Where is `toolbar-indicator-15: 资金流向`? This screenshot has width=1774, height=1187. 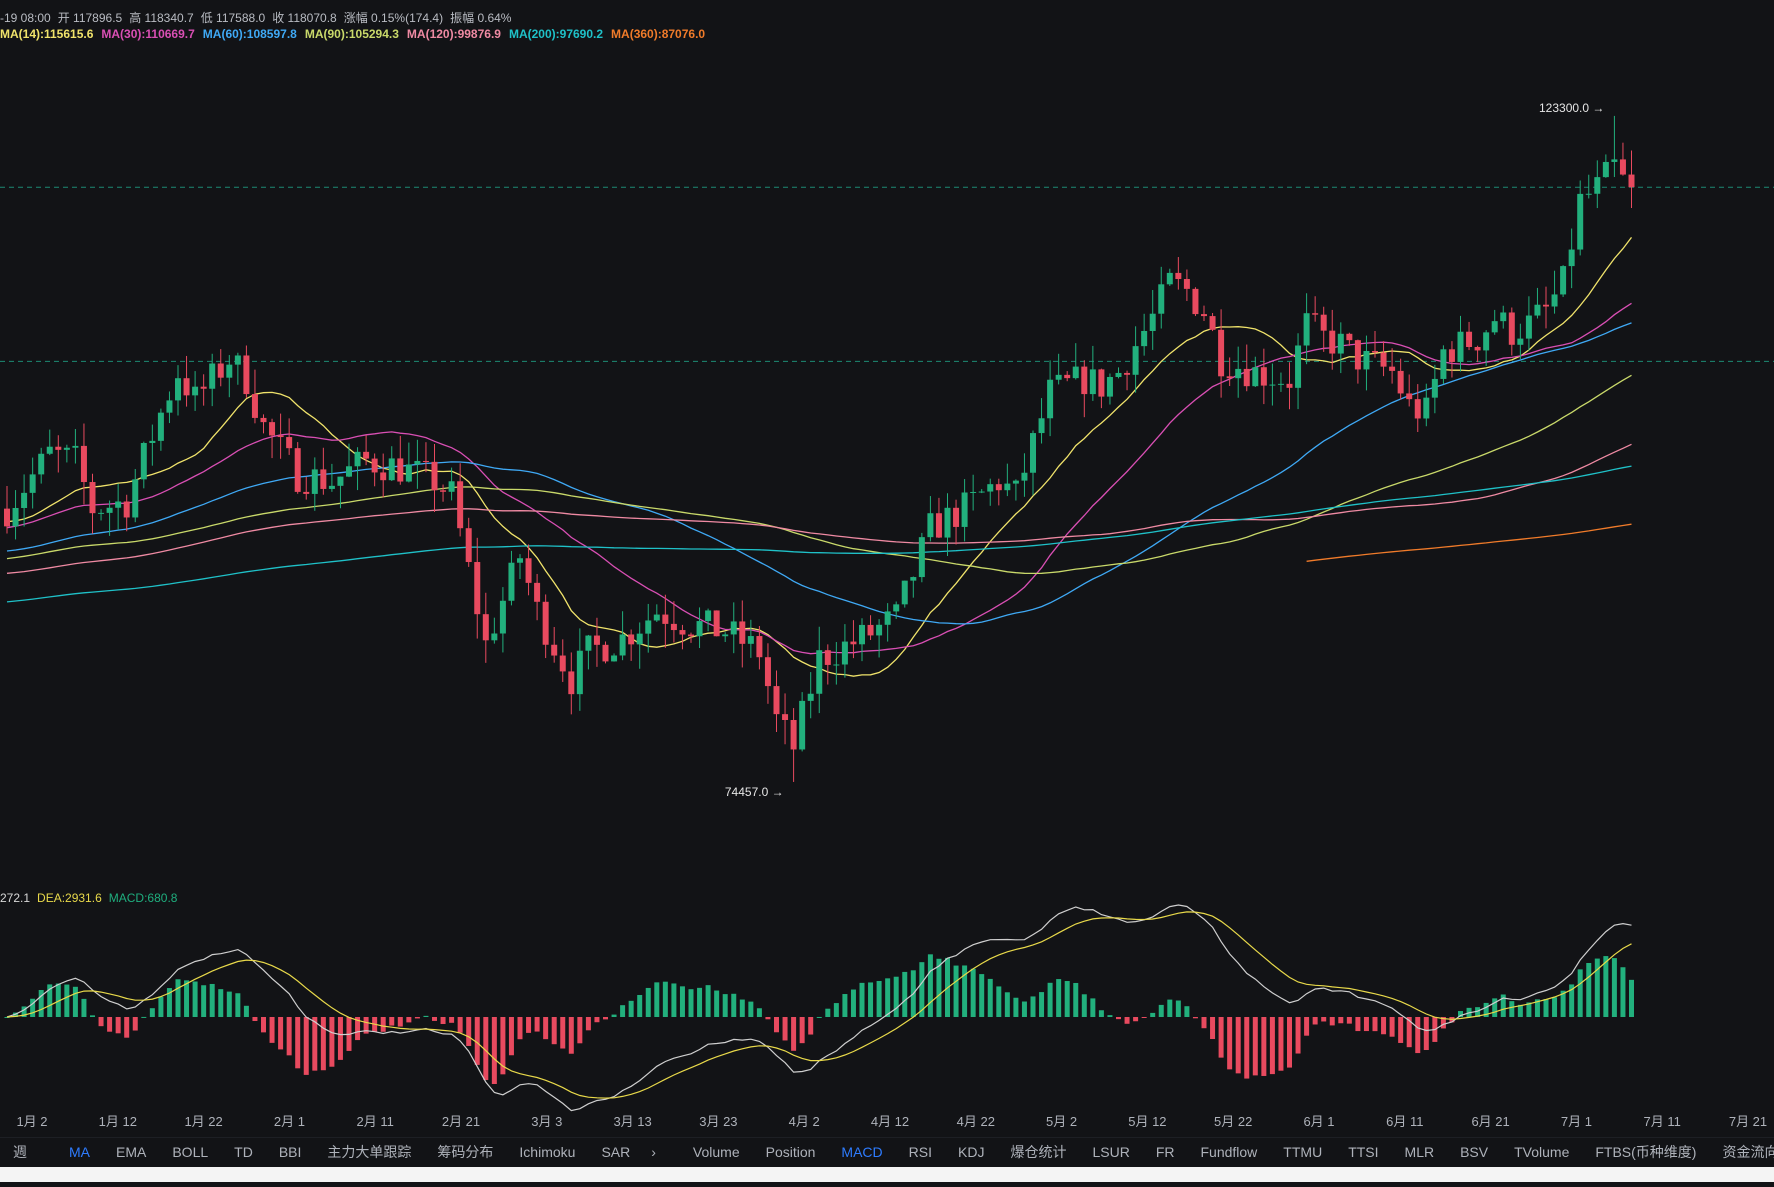
toolbar-indicator-15: 资金流向 is located at coordinates (1741, 1152).